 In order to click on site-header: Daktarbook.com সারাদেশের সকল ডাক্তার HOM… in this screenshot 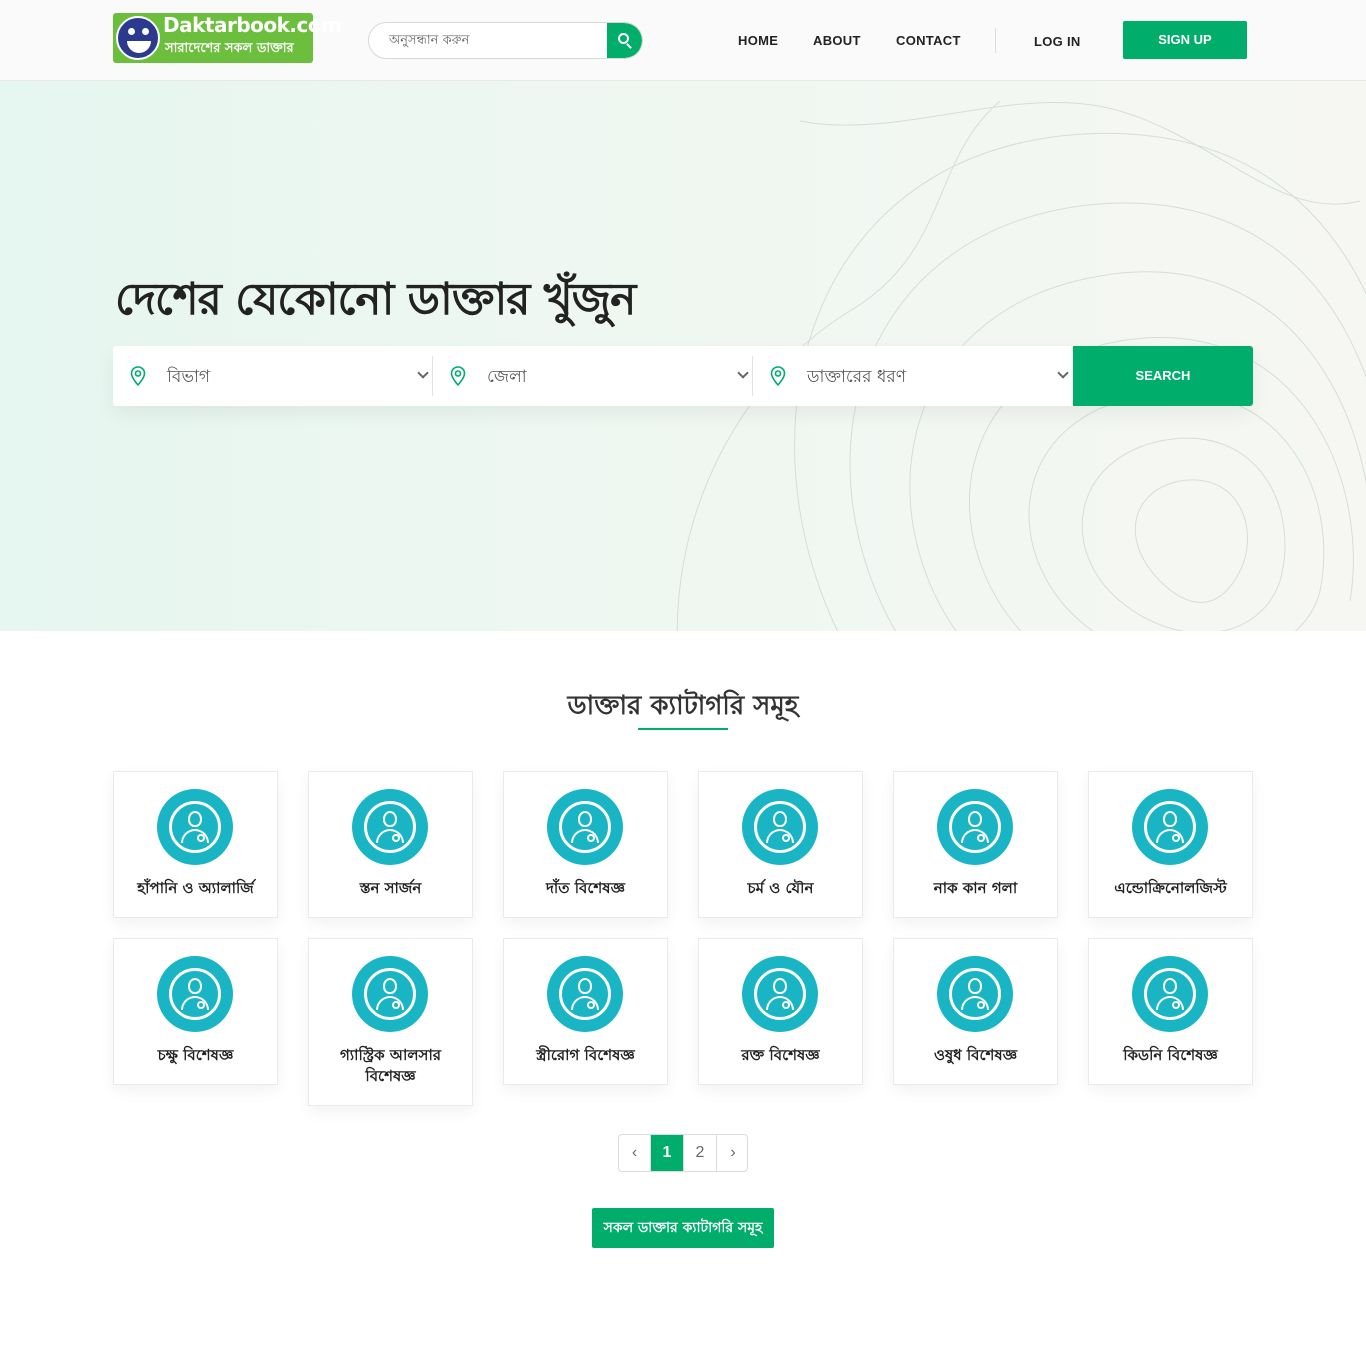, I will do `click(683, 40)`.